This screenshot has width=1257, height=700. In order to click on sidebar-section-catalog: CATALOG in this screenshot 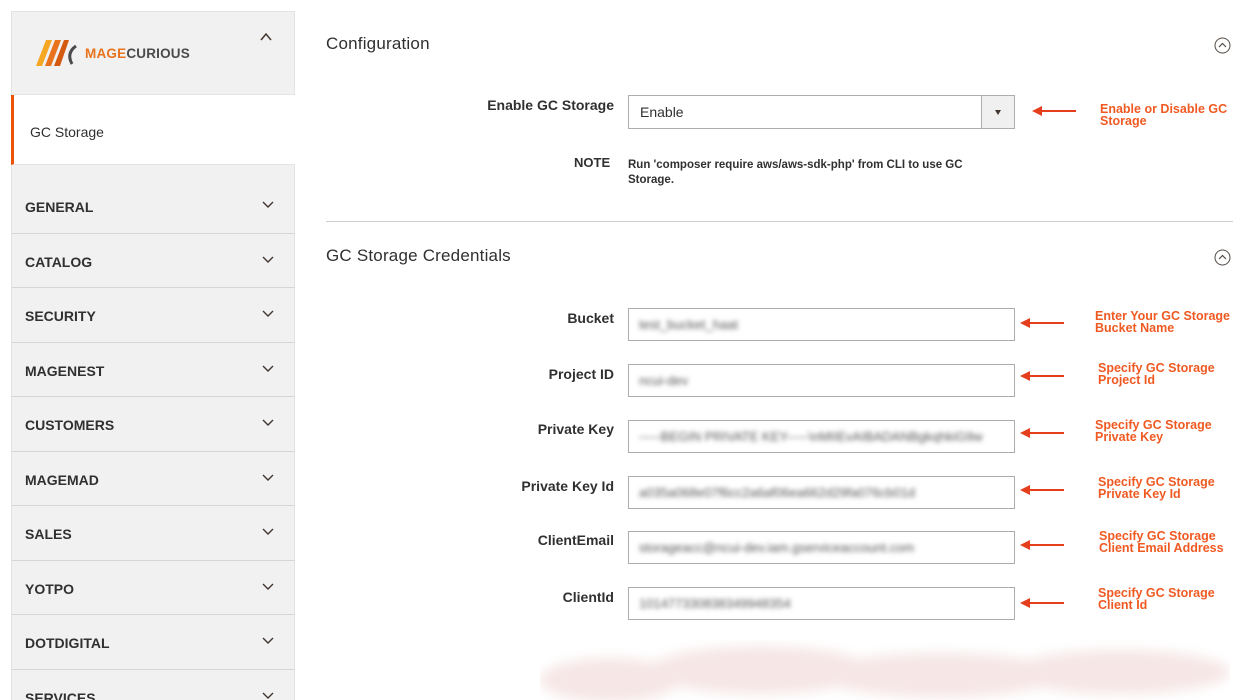, I will do `click(153, 260)`.